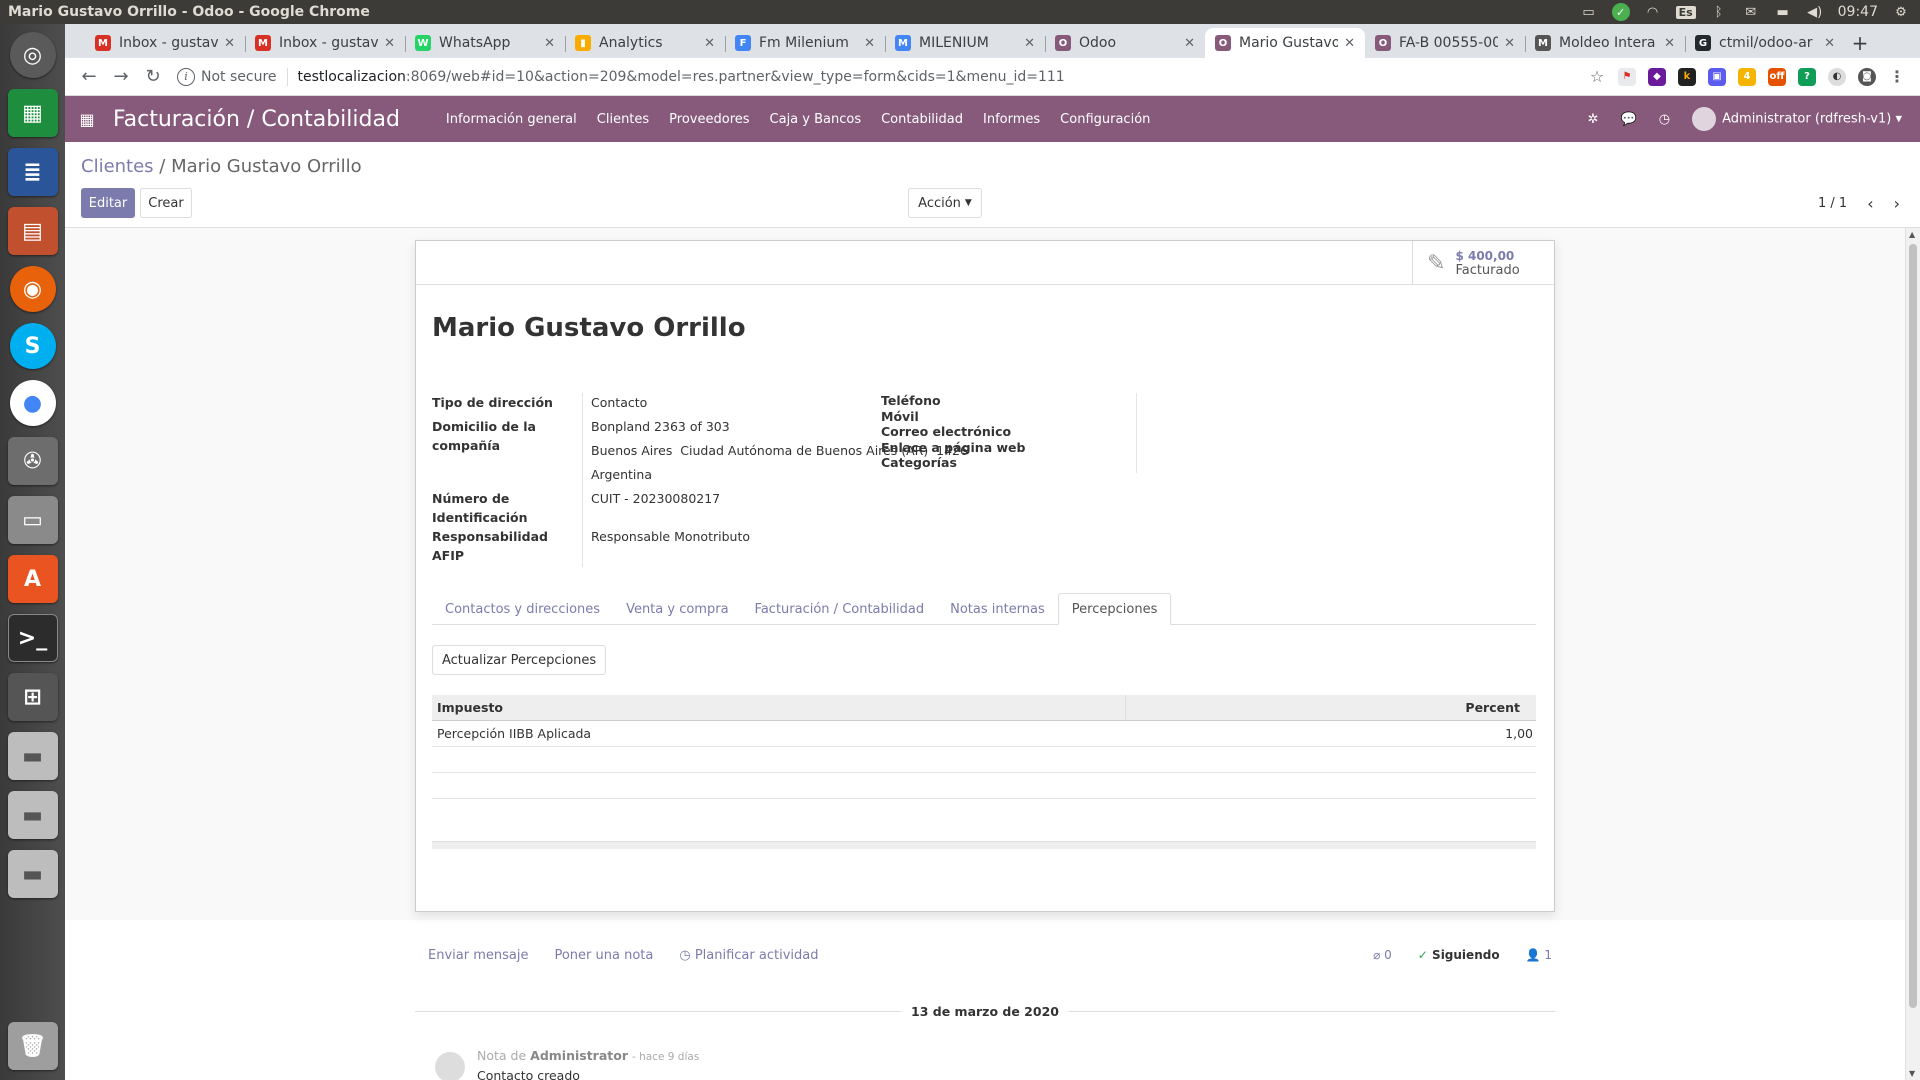  Describe the element at coordinates (1783, 12) in the screenshot. I see `battery-icon: ▬` at that location.